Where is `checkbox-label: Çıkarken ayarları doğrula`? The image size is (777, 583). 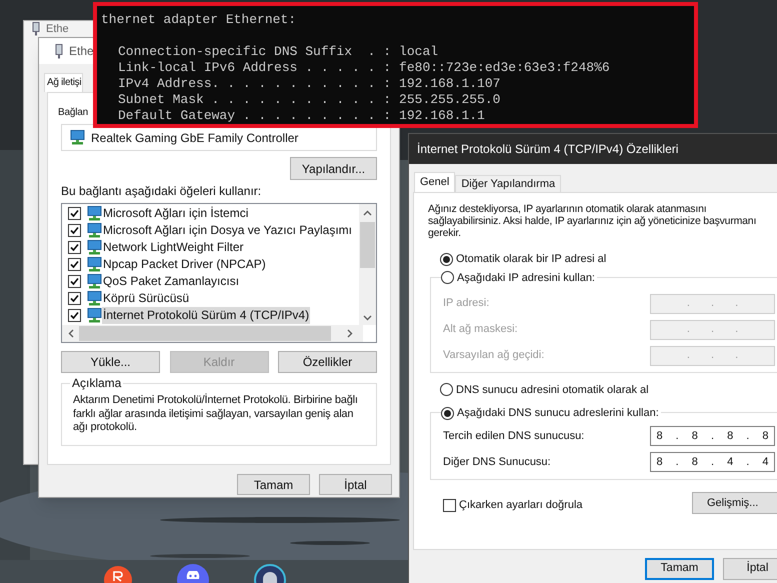 checkbox-label: Çıkarken ayarları doğrula is located at coordinates (521, 505).